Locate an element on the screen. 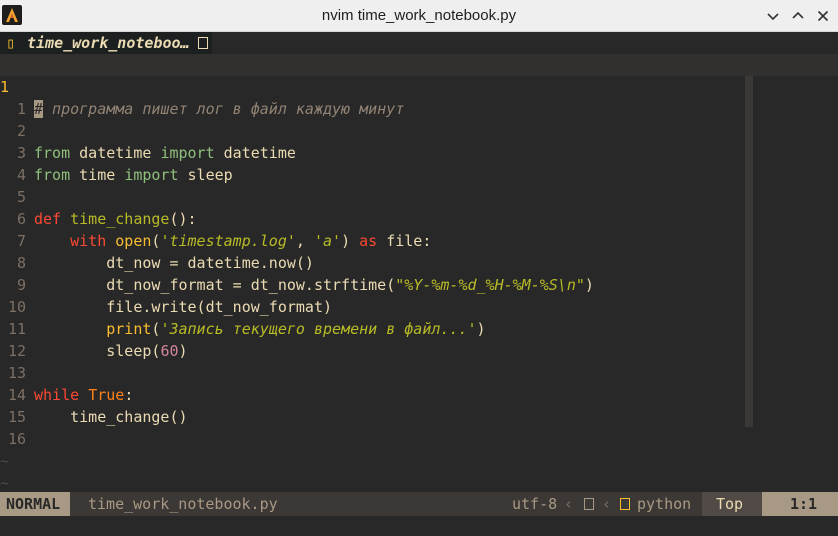 Image resolution: width=838 pixels, height=536 pixels. code-line-blank: 15 is located at coordinates (419, 405).